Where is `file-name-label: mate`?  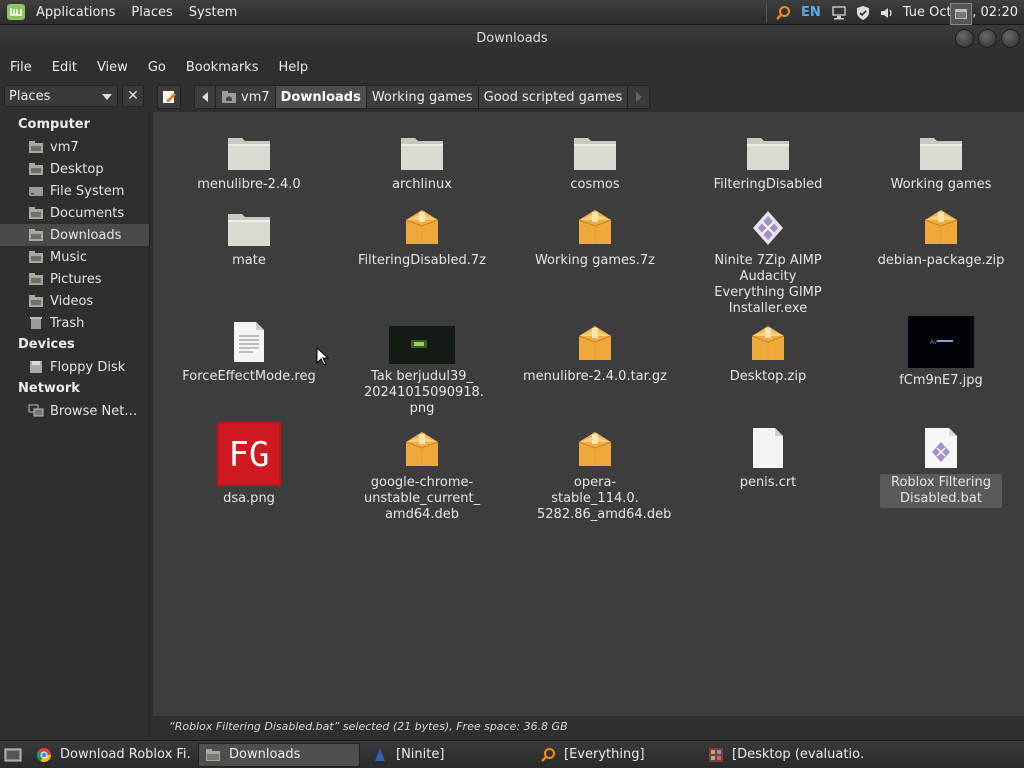
file-name-label: mate is located at coordinates (249, 260).